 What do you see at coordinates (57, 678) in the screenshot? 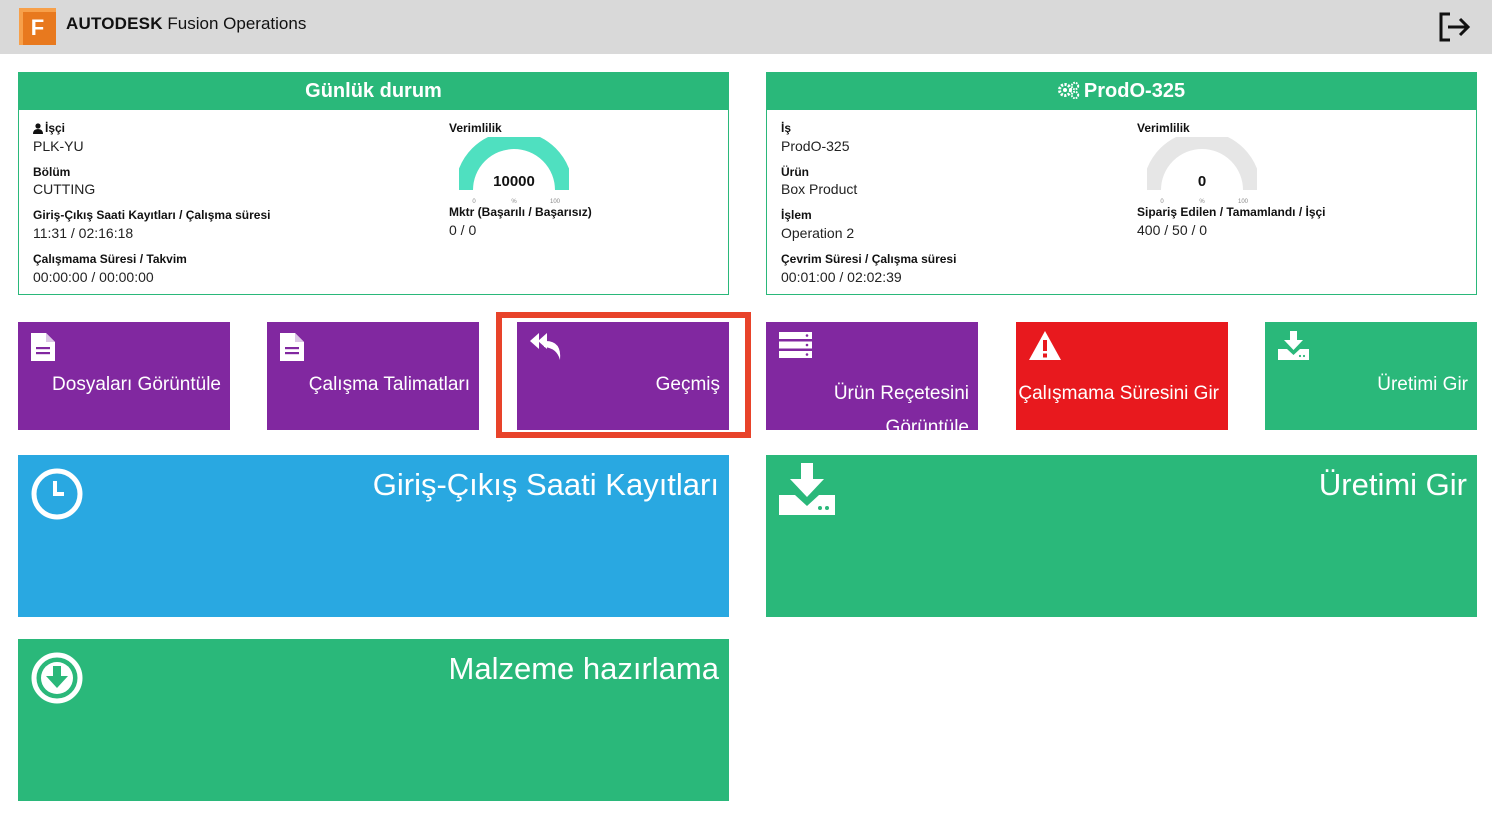
I see `arrow-circle-down-icon` at bounding box center [57, 678].